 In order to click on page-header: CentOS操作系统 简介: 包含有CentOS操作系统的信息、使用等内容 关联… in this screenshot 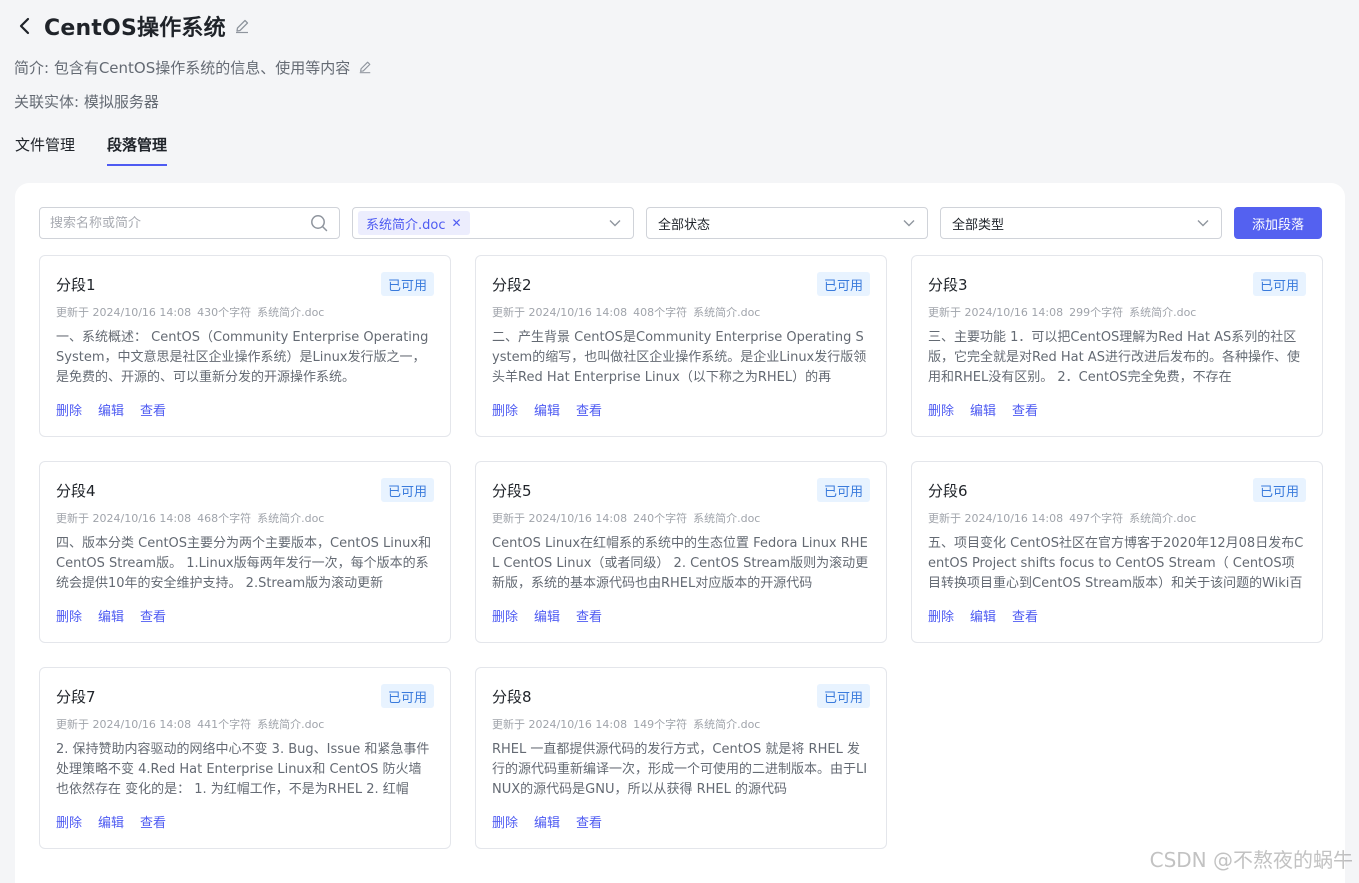, I will do `click(686, 60)`.